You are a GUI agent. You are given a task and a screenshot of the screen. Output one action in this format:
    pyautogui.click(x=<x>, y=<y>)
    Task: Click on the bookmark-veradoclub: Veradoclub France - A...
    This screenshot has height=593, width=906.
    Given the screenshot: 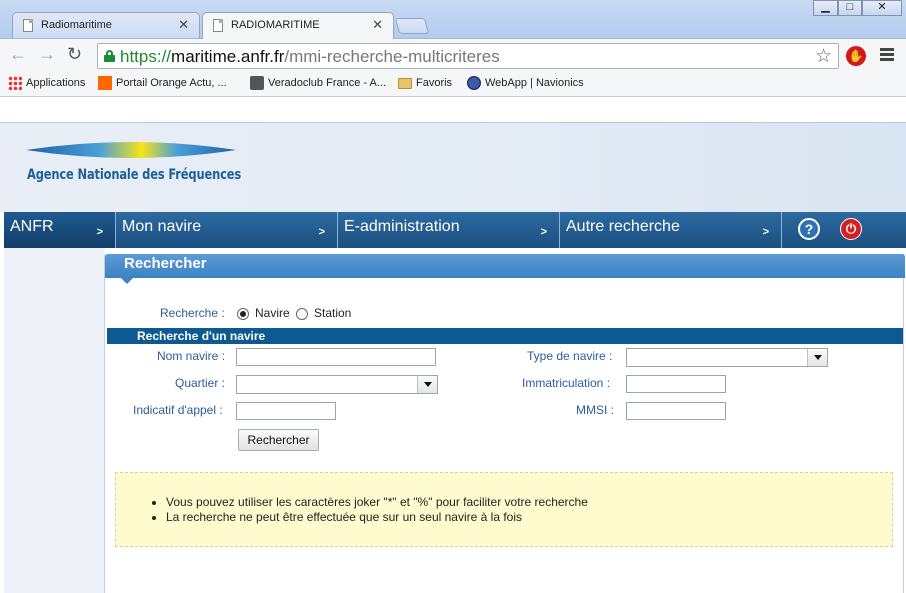 What is the action you would take?
    pyautogui.click(x=318, y=83)
    